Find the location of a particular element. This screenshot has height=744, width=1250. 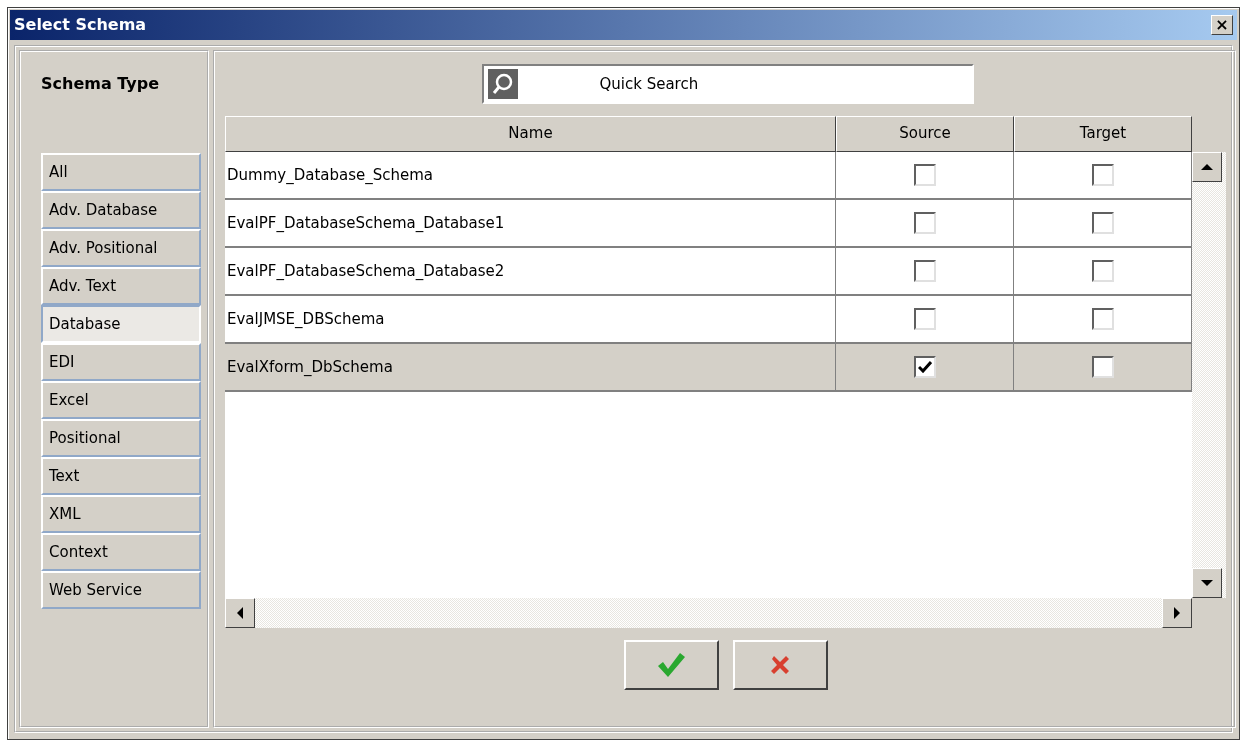

sidebar-tab: EDI is located at coordinates (121, 362).